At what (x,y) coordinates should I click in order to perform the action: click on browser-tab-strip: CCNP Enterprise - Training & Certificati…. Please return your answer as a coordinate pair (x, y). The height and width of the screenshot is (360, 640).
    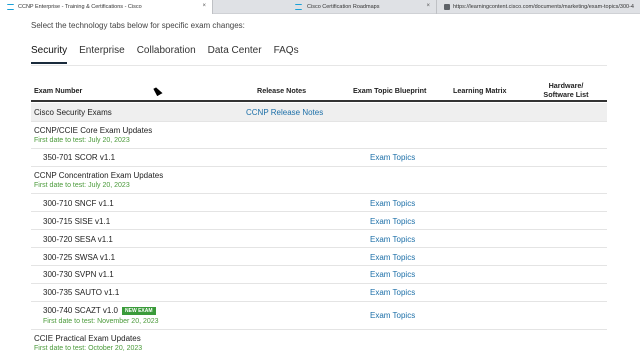
    Looking at the image, I should click on (320, 7).